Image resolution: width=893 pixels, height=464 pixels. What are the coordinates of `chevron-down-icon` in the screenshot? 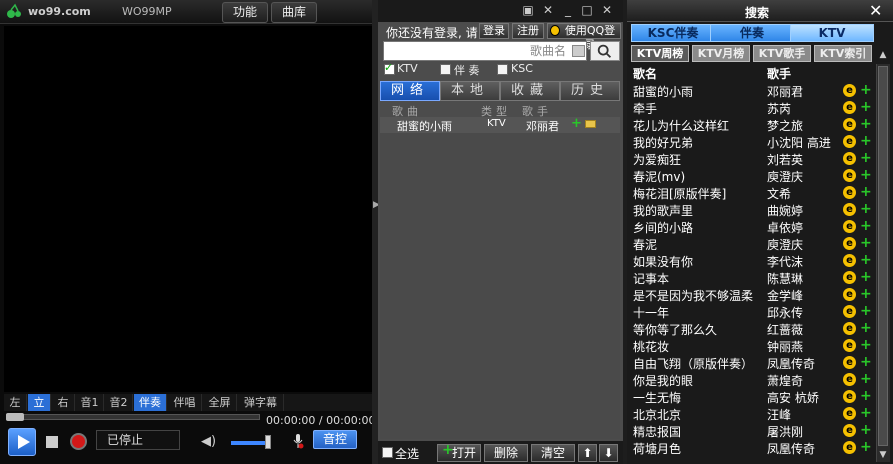 It's located at (578, 51).